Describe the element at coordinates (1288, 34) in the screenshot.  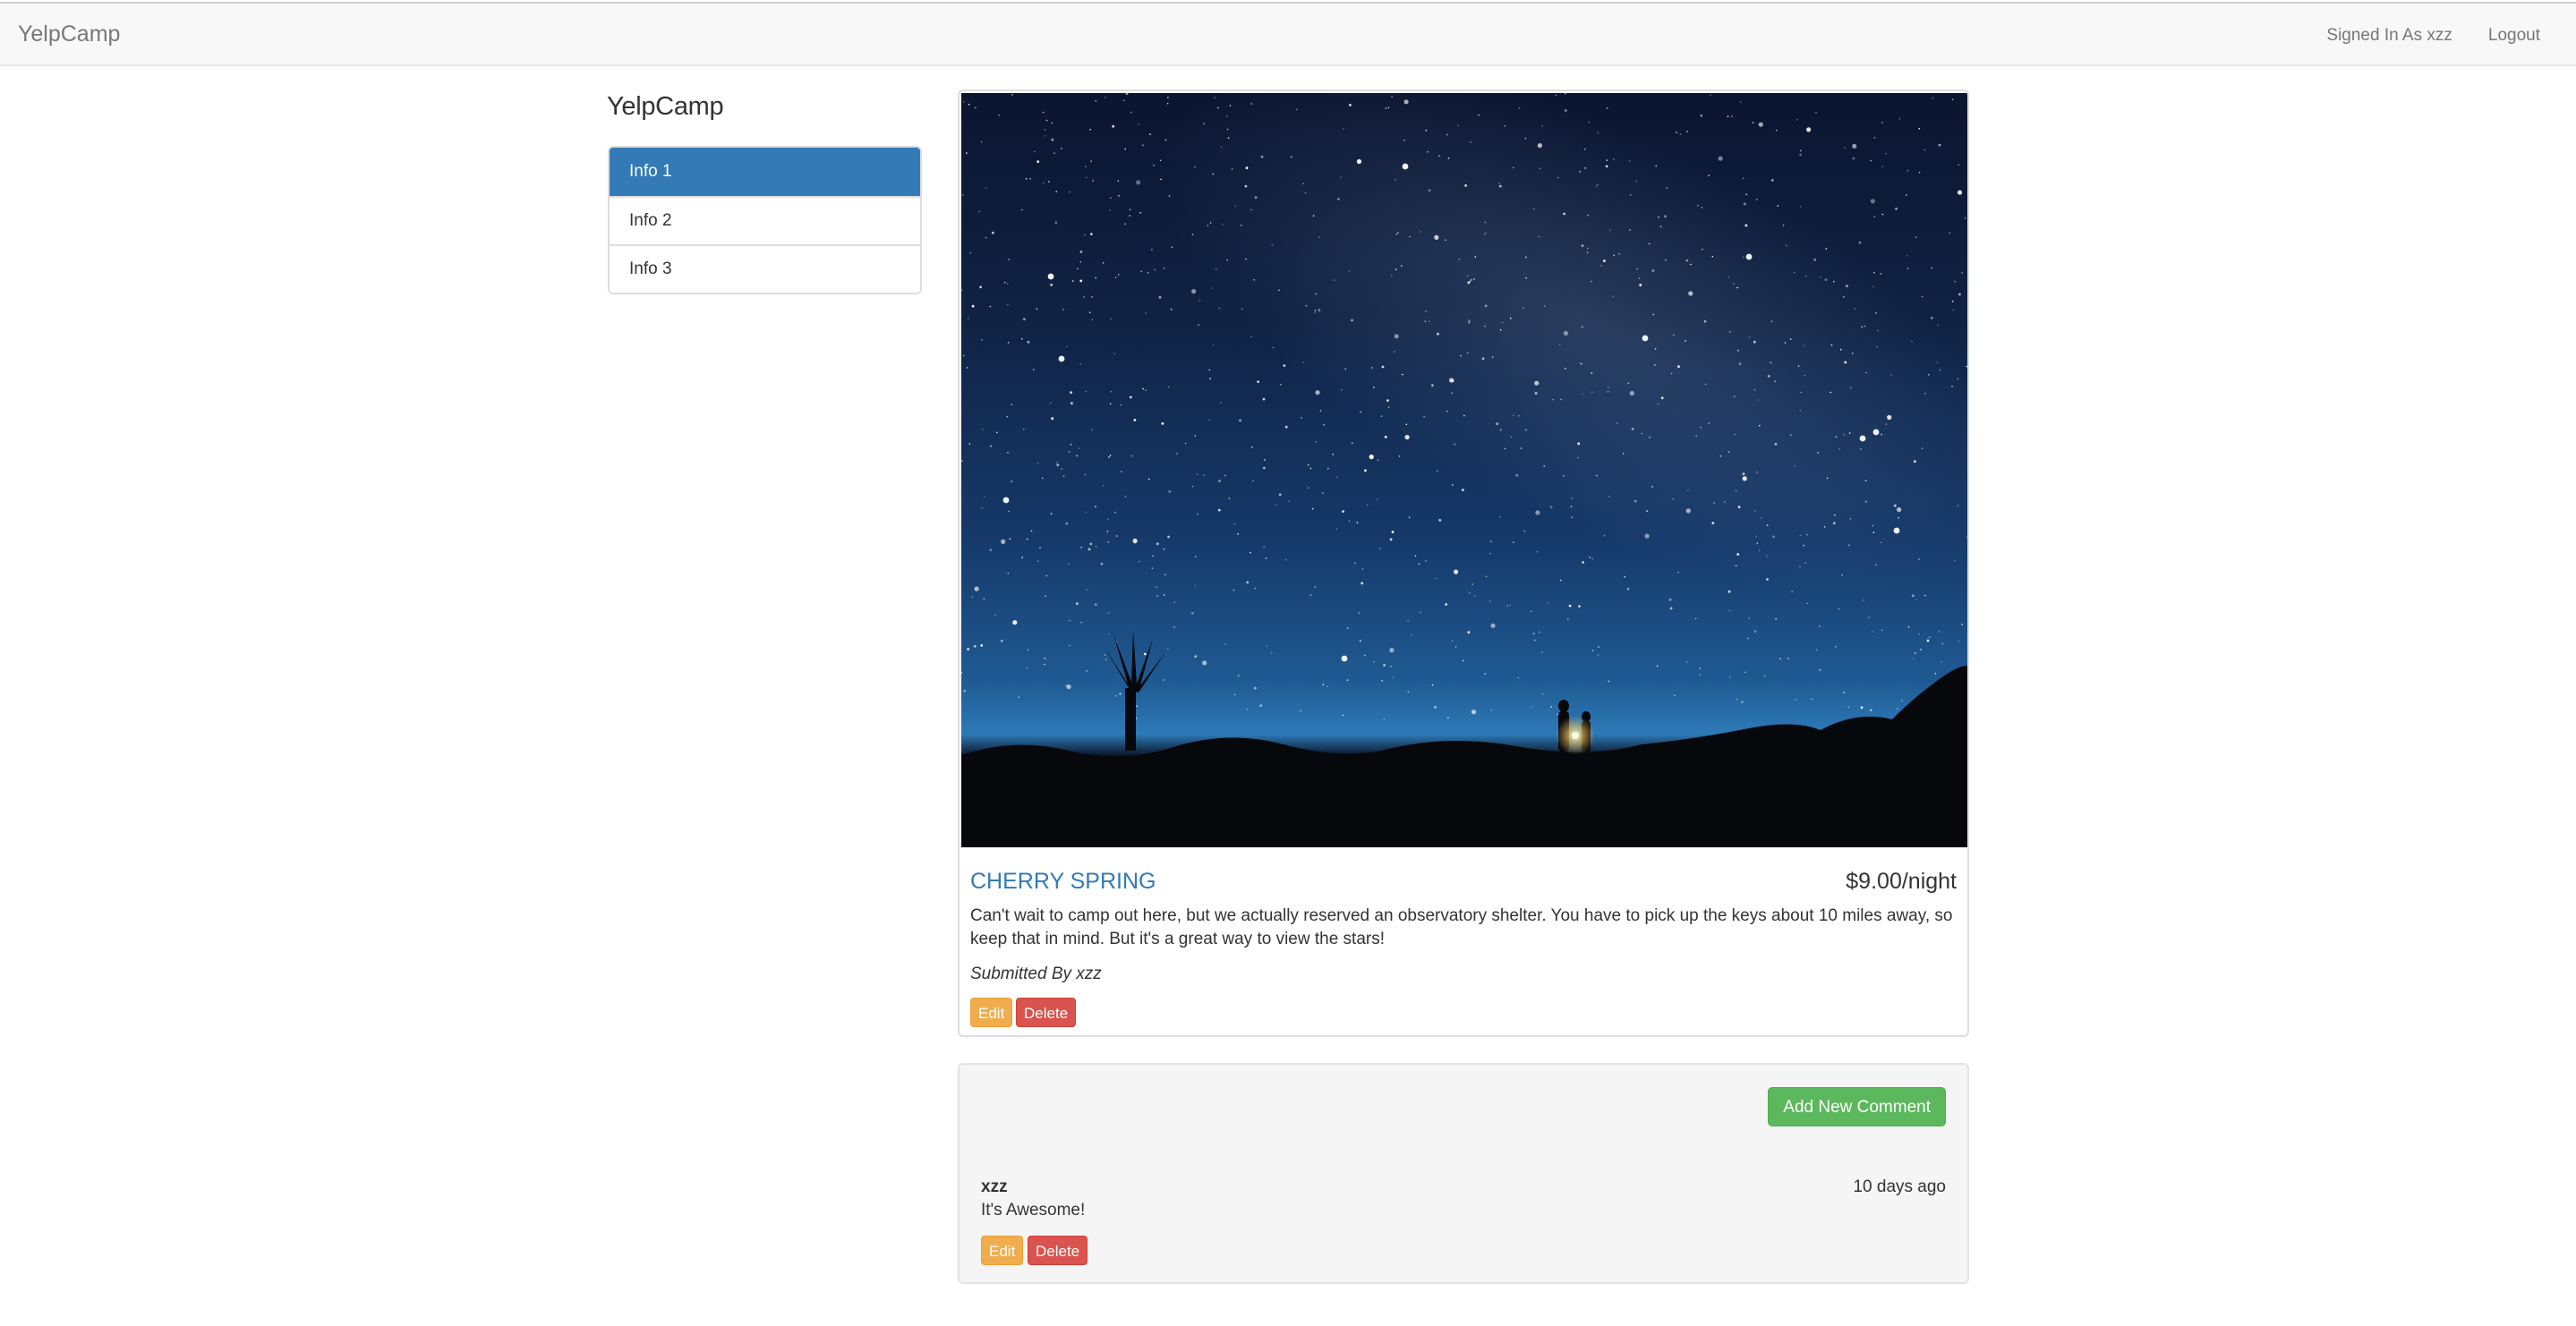
I see `top-navbar: YelpCamp Signed In As xzz Logout` at that location.